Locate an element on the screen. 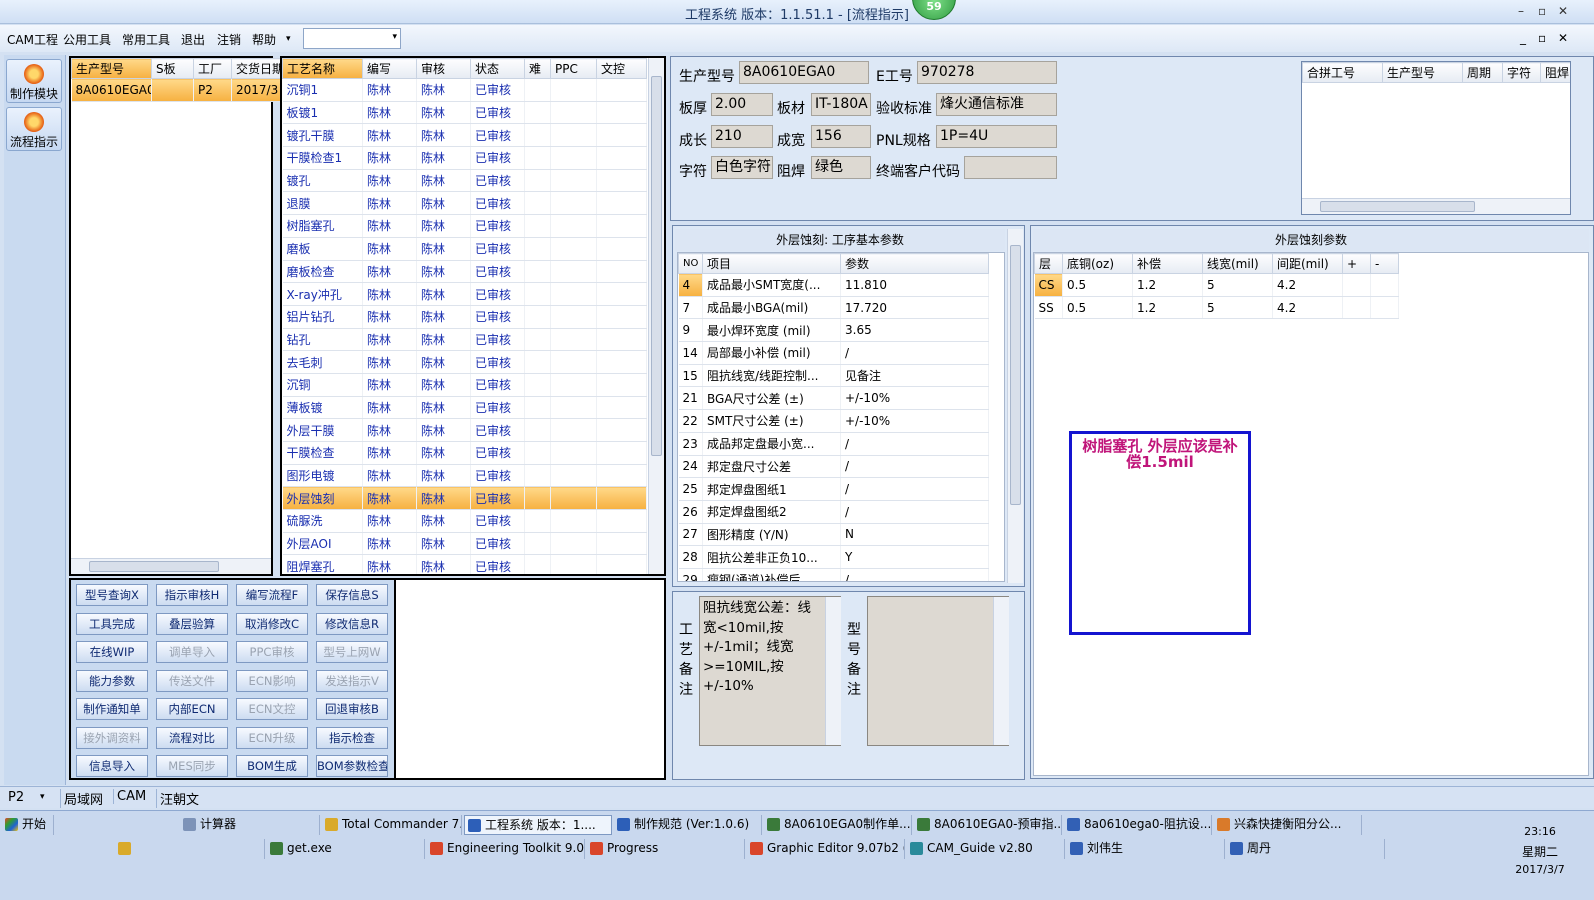 The image size is (1594, 900). status-tab-lan: 局域网 is located at coordinates (83, 798).